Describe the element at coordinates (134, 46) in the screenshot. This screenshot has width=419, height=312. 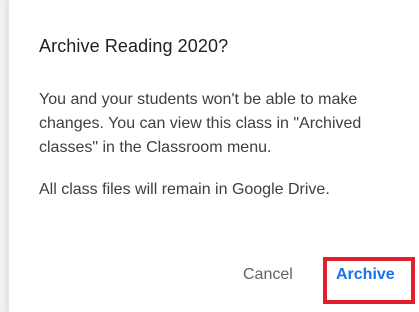
I see `dialog-title: Archive Reading 2020?` at that location.